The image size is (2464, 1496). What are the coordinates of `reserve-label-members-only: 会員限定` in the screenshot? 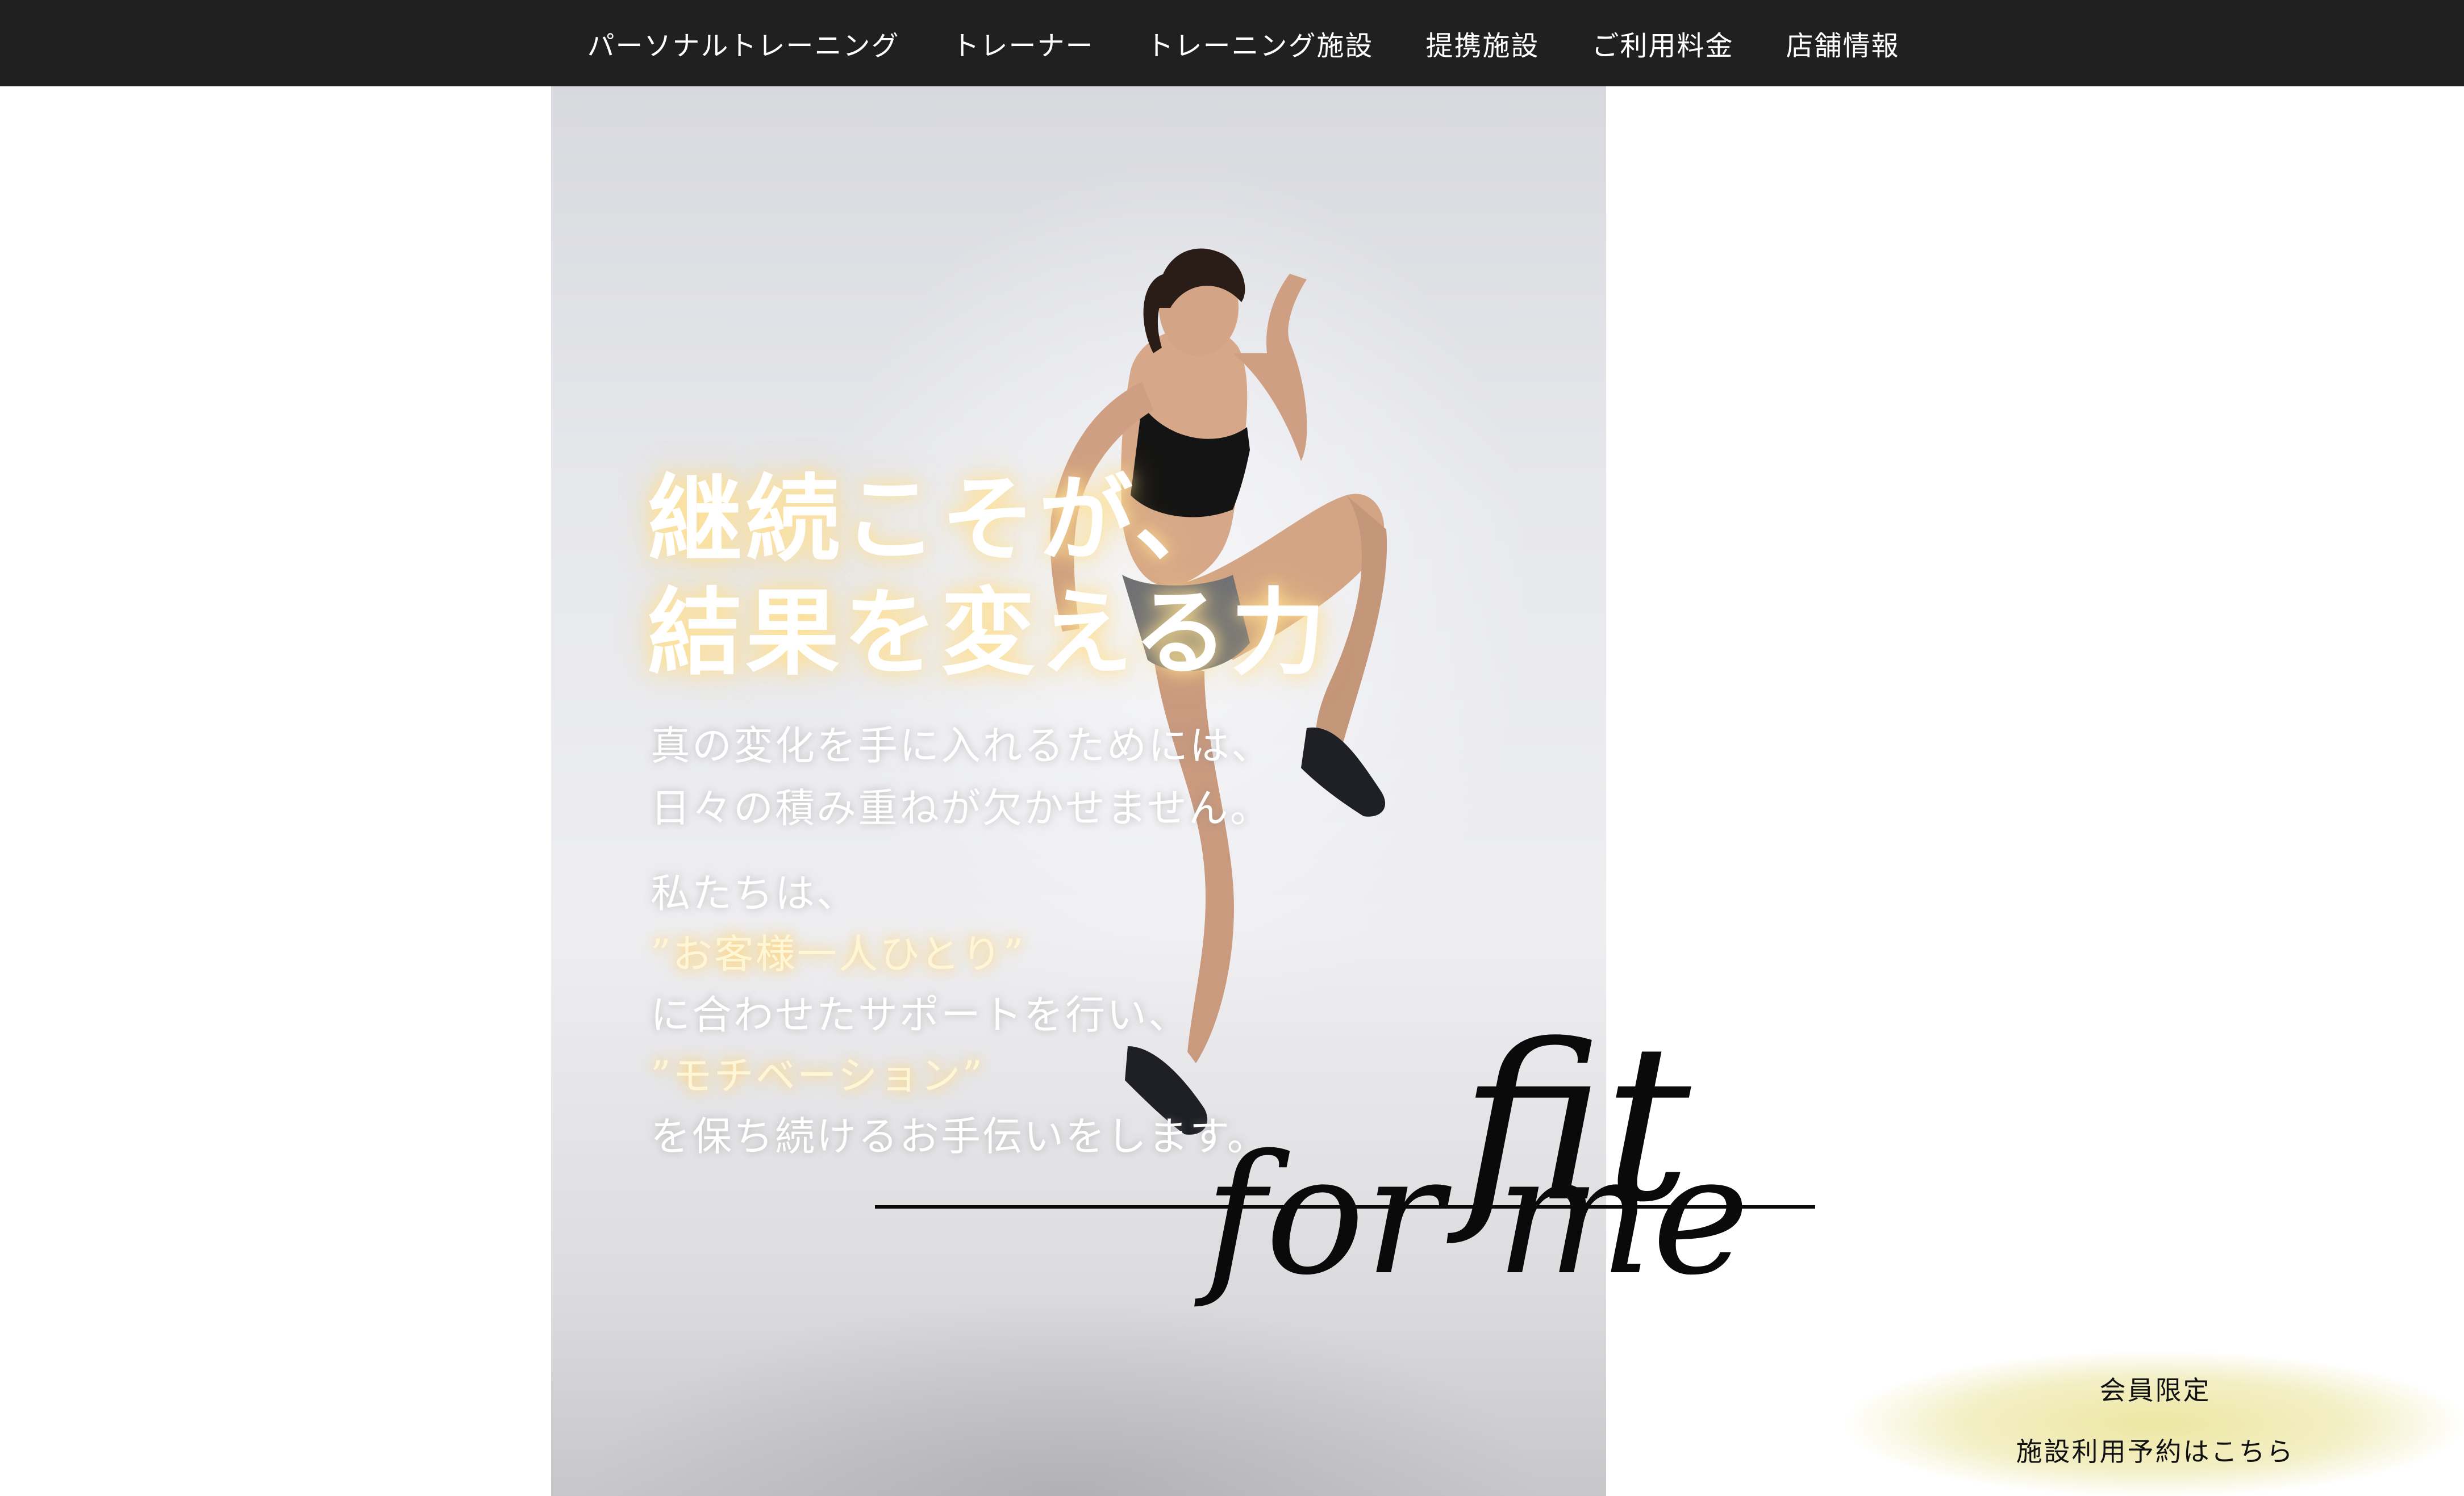 It's located at (2155, 1391).